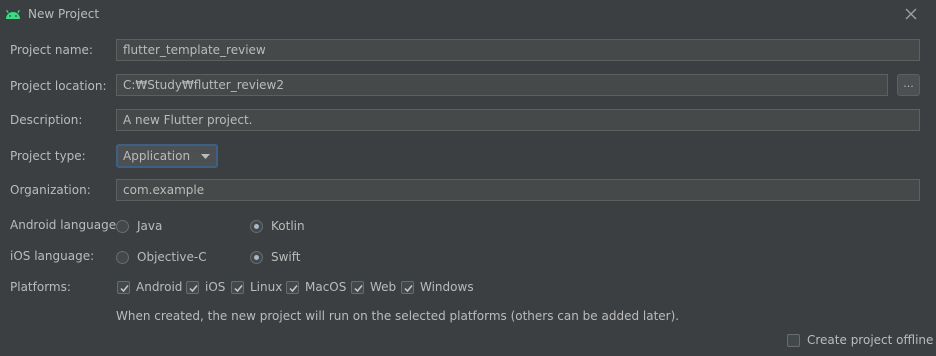  Describe the element at coordinates (122, 226) in the screenshot. I see `radio-java-indicator` at that location.